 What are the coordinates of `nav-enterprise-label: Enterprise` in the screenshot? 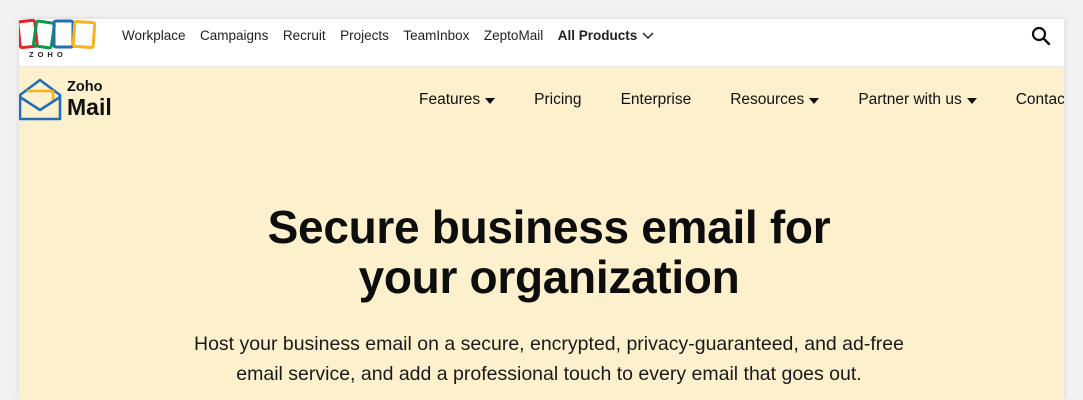 It's located at (656, 99).